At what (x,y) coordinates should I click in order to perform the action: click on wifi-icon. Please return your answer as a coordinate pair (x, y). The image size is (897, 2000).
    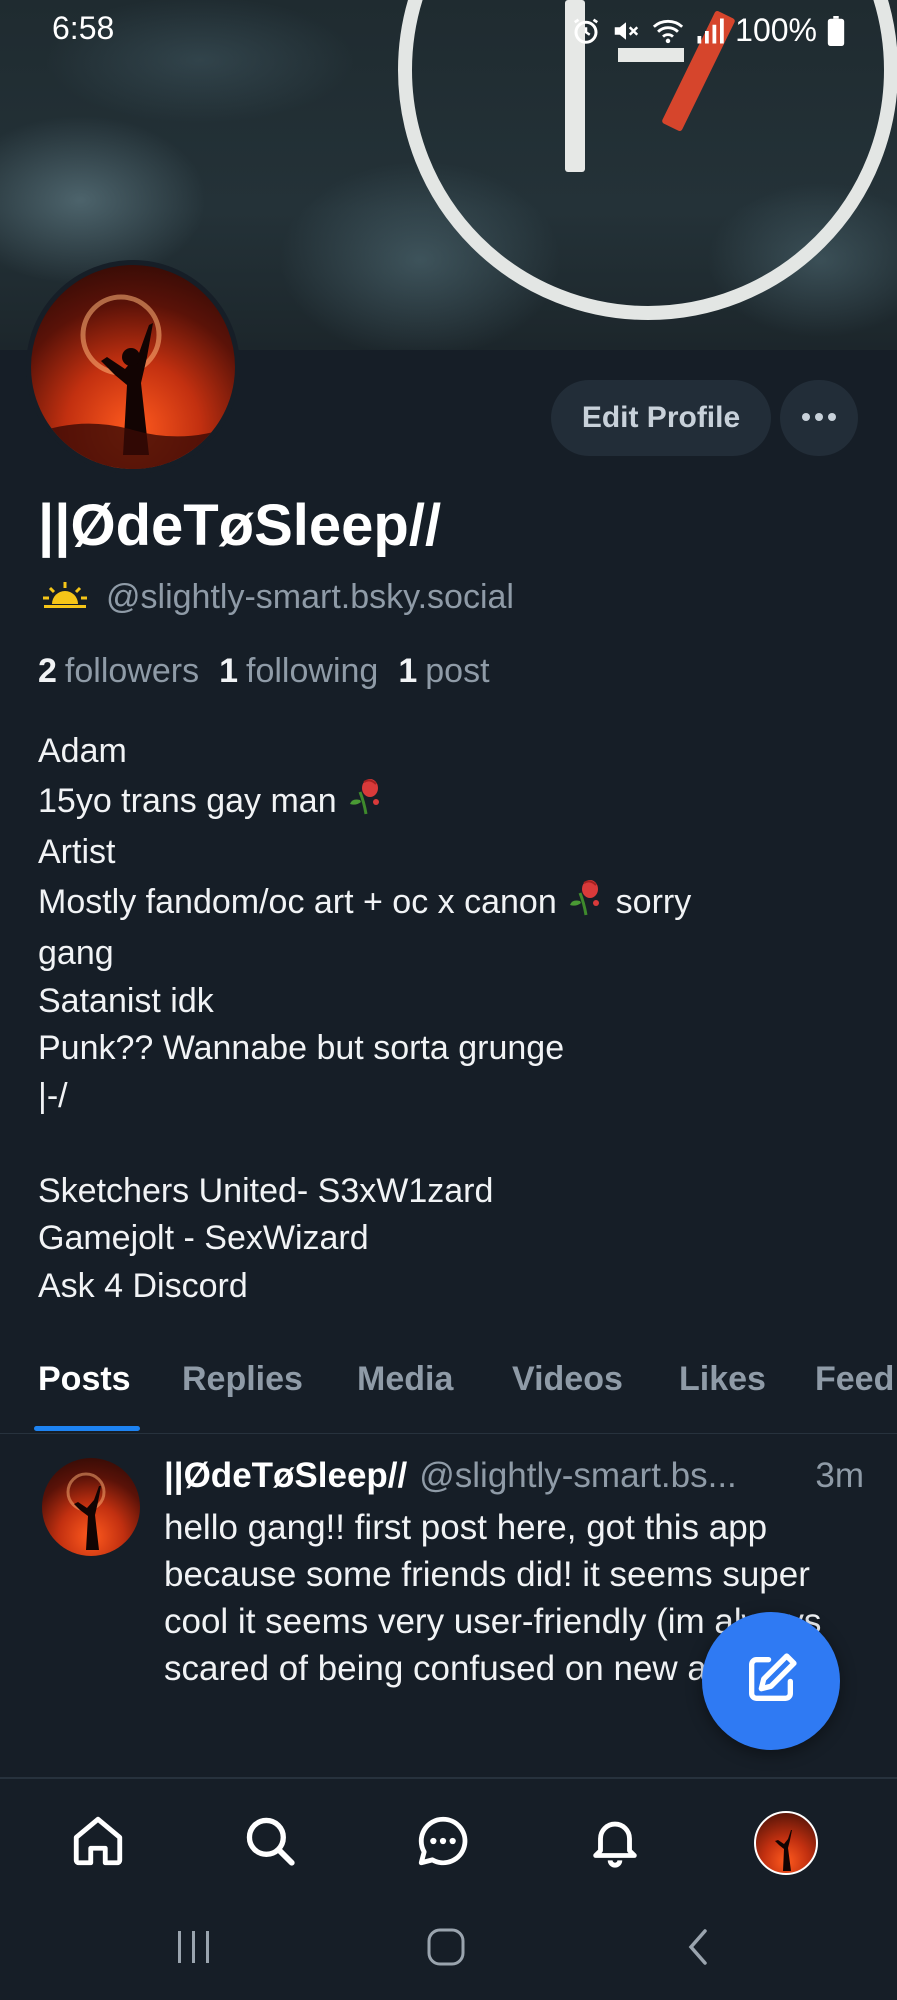
    Looking at the image, I should click on (668, 31).